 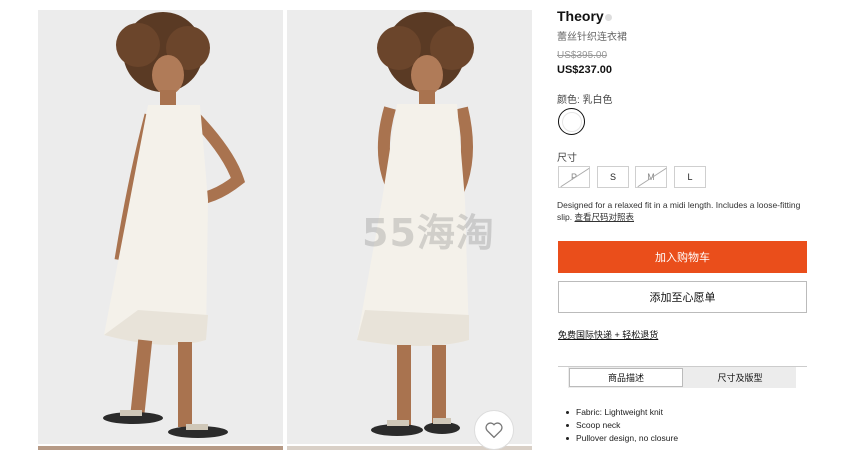 I want to click on size-label: 尺寸, so click(x=567, y=158).